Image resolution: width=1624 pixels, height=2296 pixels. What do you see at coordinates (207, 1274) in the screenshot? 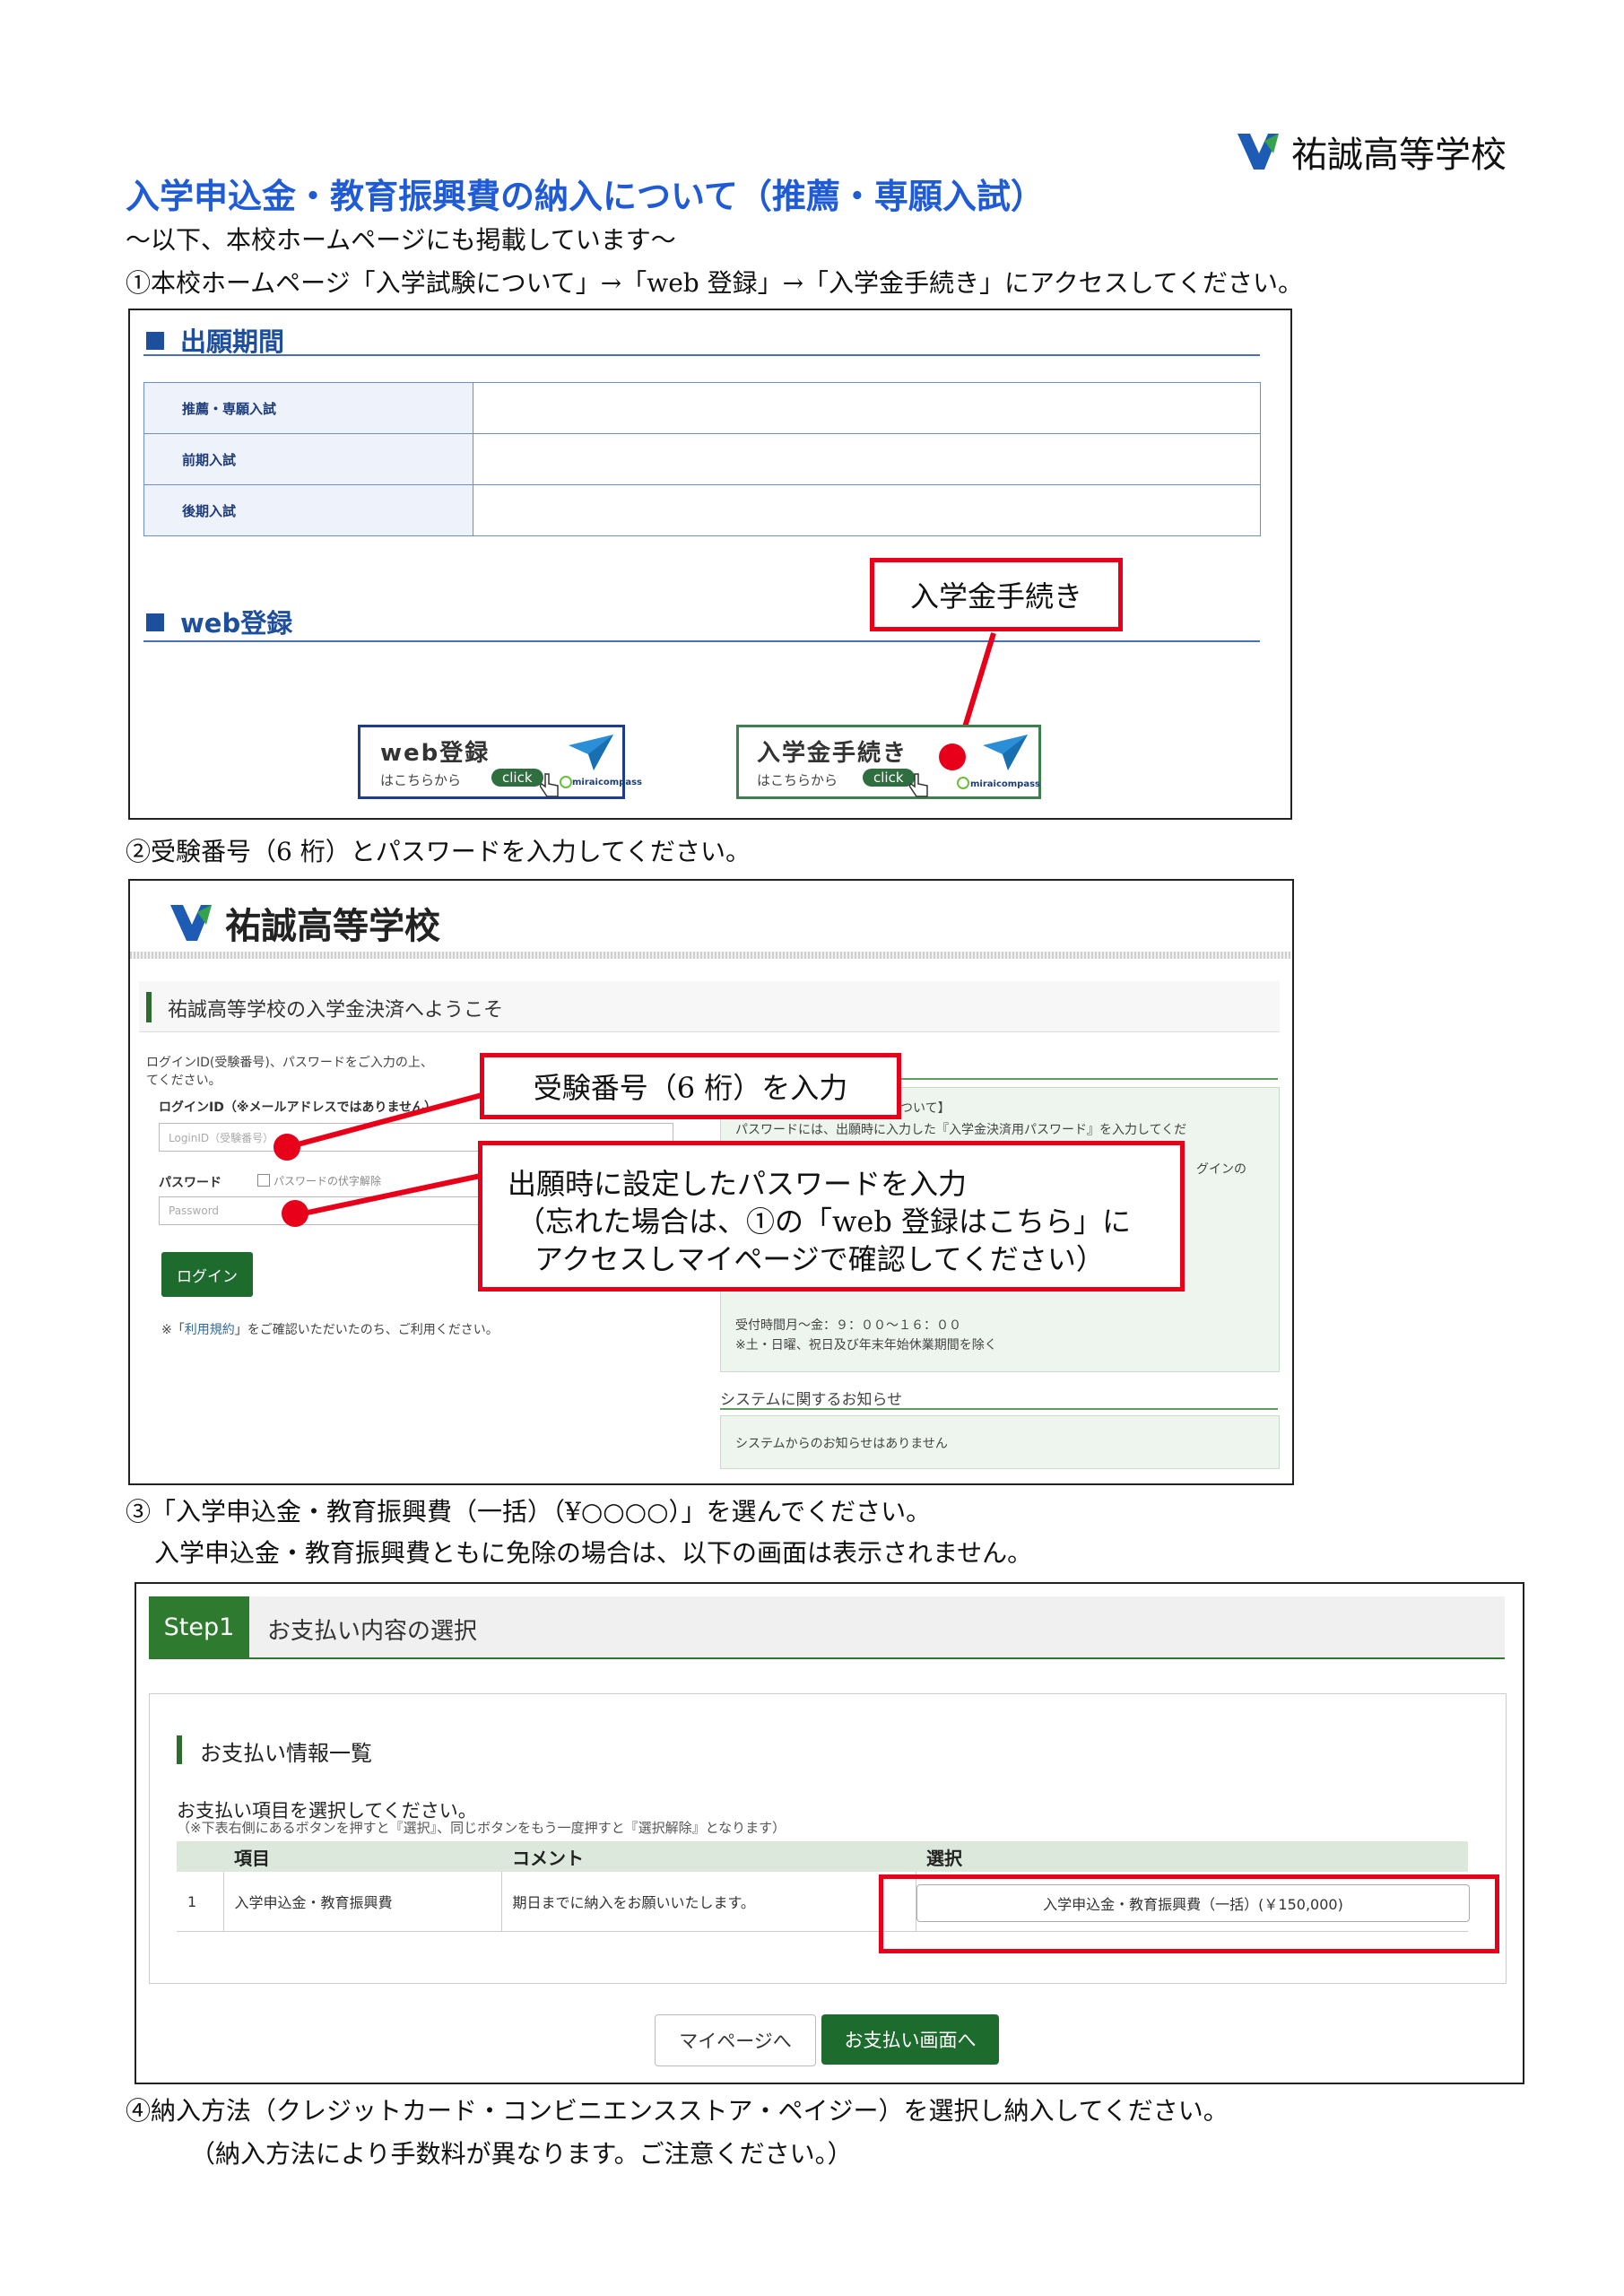
I see `login-button: ログイン` at bounding box center [207, 1274].